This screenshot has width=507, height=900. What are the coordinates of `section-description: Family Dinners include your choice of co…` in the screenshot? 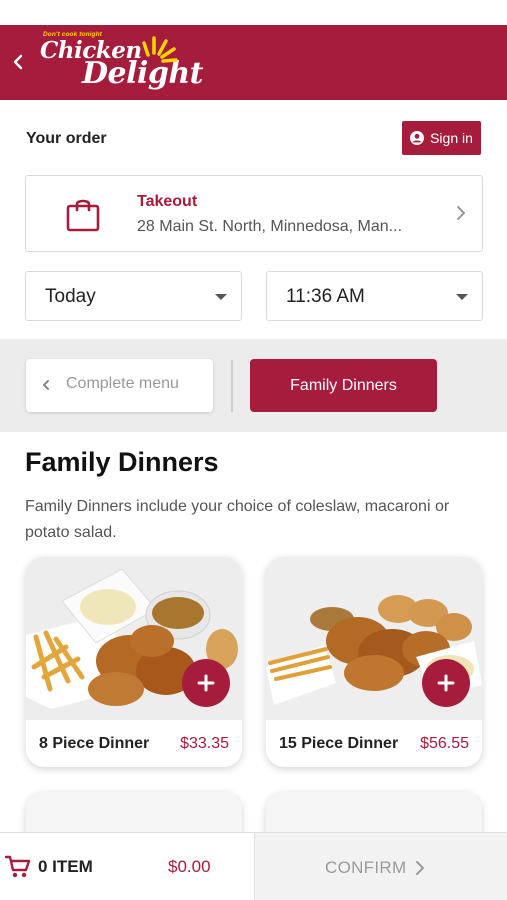 It's located at (237, 519).